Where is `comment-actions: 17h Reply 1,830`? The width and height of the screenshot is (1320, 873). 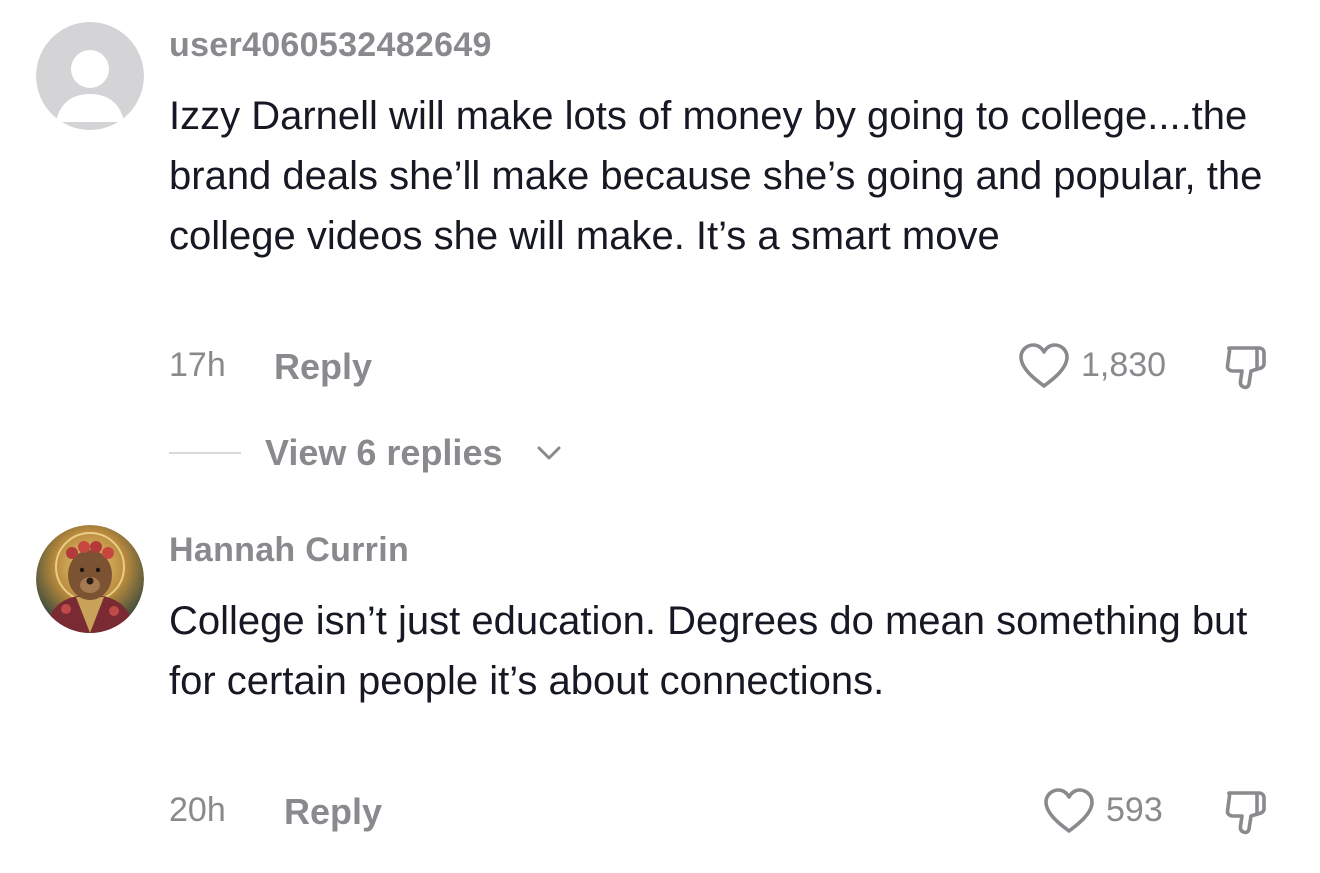
comment-actions: 17h Reply 1,830 is located at coordinates (724, 365).